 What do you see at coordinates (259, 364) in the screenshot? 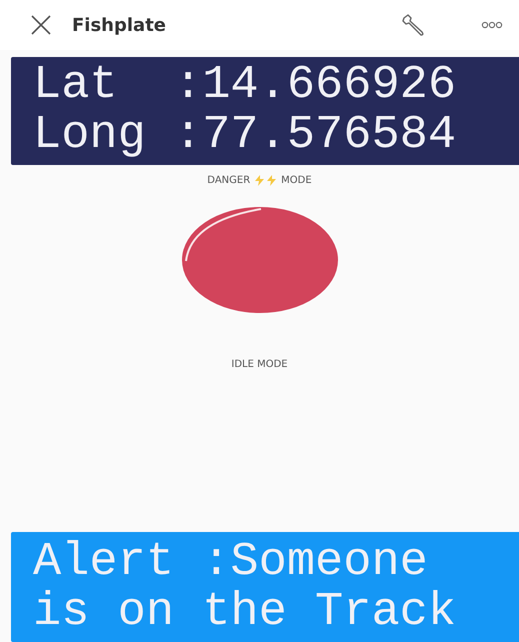
I see `idle-label: IDLE MODE` at bounding box center [259, 364].